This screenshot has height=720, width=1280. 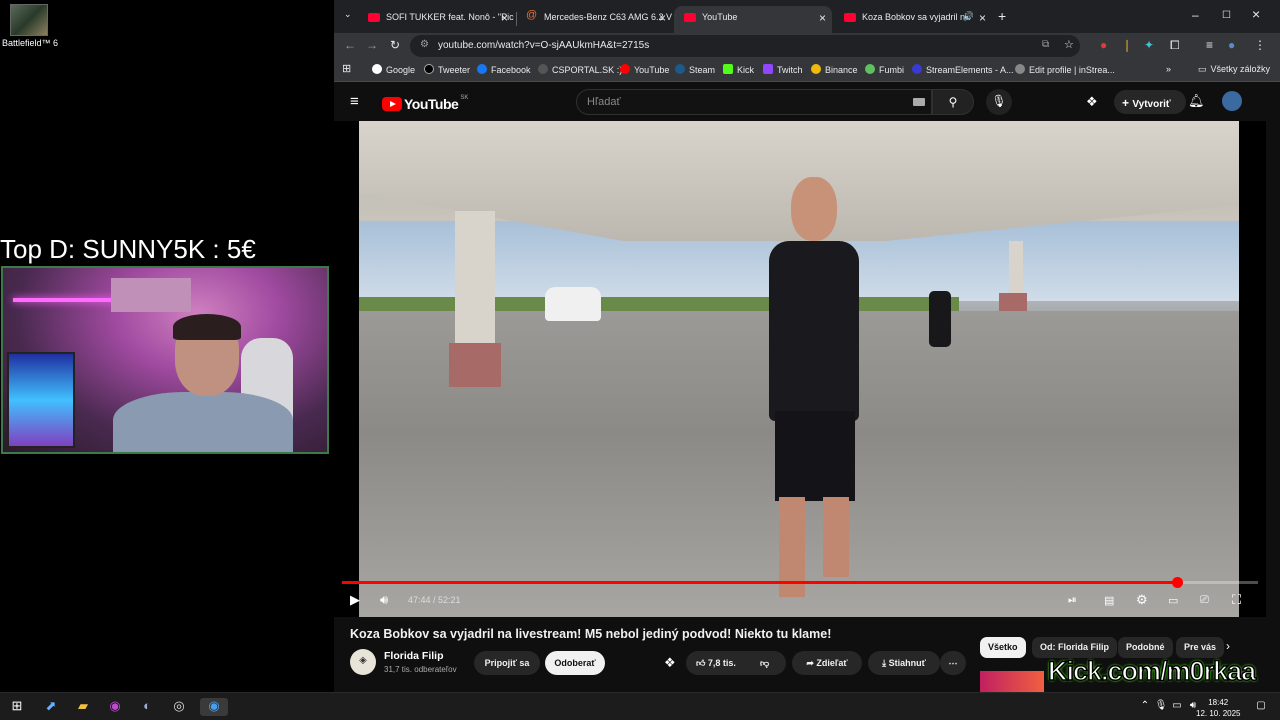 I want to click on search-input: Hľadať, so click(x=754, y=102).